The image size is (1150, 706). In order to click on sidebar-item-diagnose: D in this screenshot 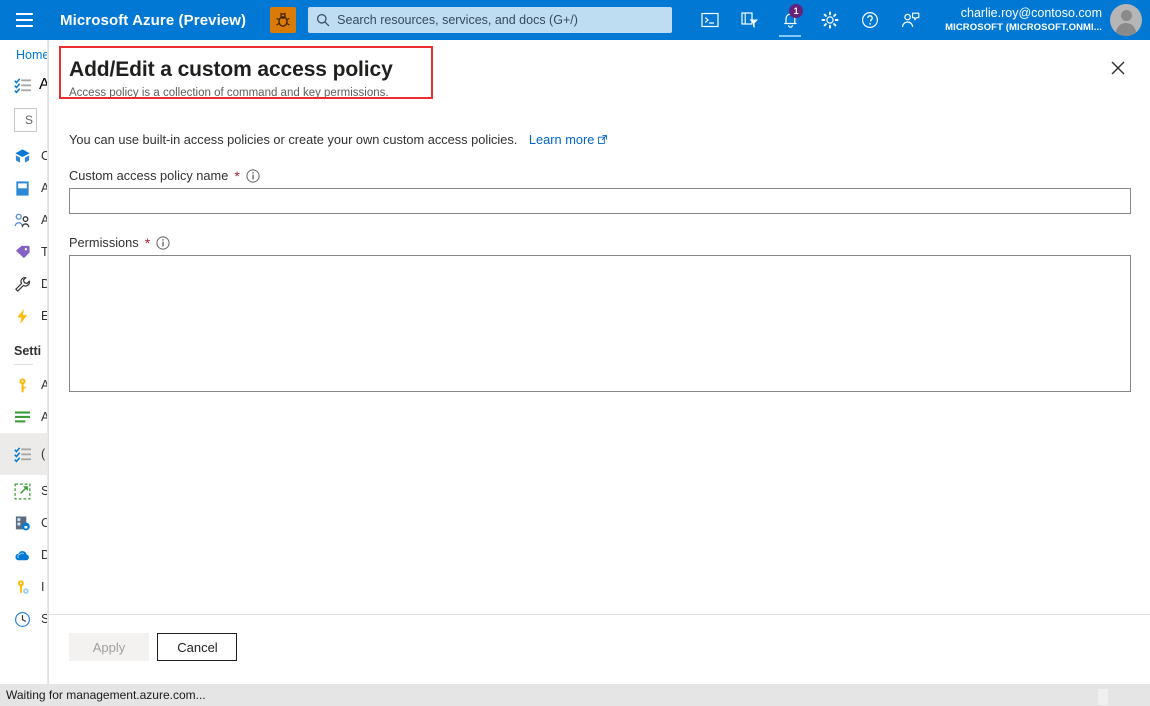, I will do `click(23, 284)`.